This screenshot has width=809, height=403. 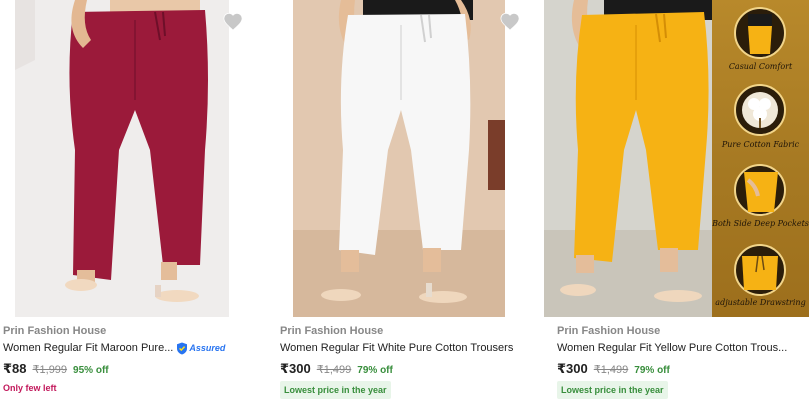 I want to click on feature-label-pure-cotton: Pure Cotton Fabric, so click(x=760, y=144).